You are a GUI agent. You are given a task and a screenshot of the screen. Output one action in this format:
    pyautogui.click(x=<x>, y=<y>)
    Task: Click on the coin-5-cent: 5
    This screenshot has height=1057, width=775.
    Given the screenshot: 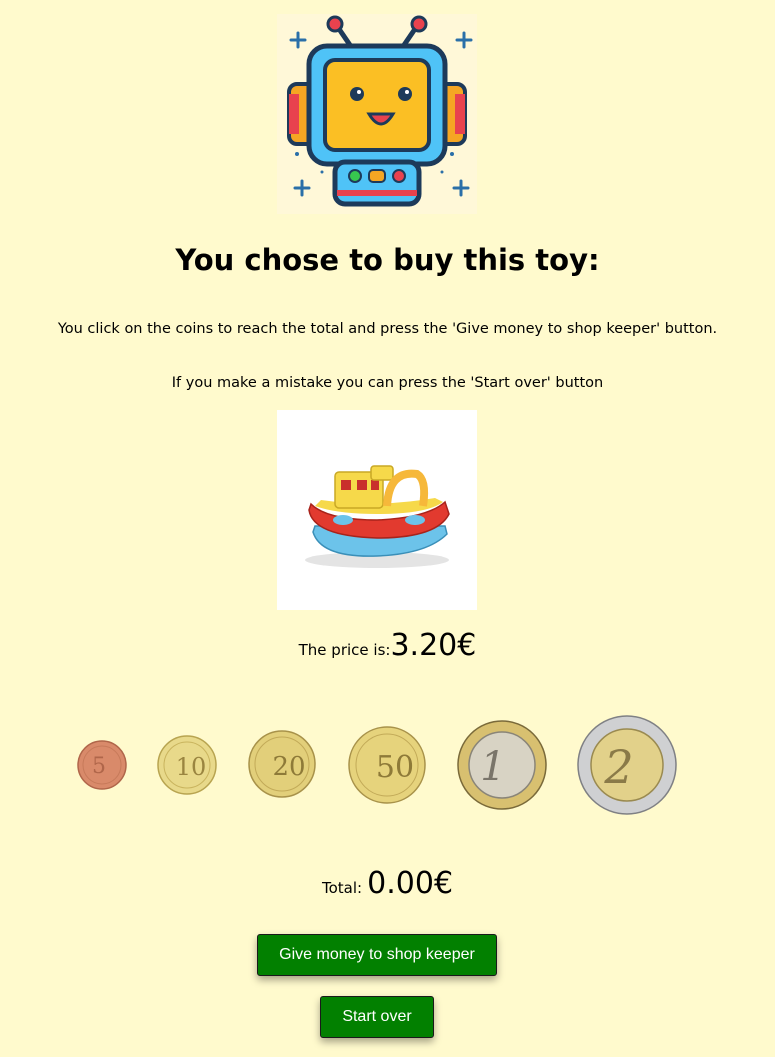 What is the action you would take?
    pyautogui.click(x=102, y=765)
    